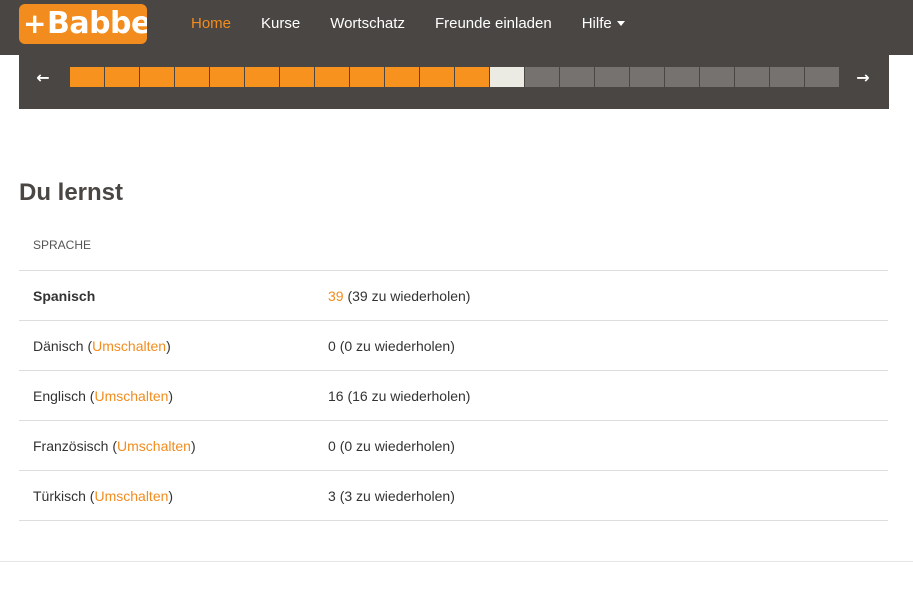  I want to click on language-name: Englisch, so click(59, 396).